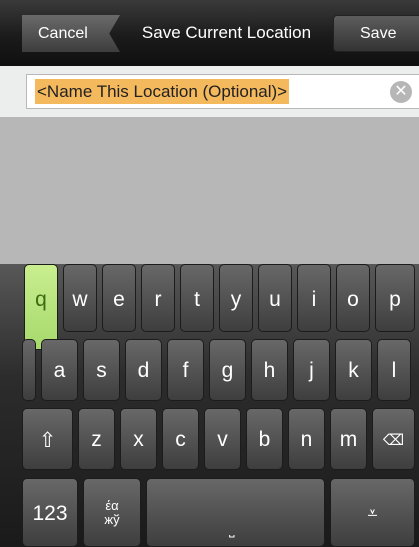 This screenshot has height=547, width=419. I want to click on key-k: k, so click(353, 370).